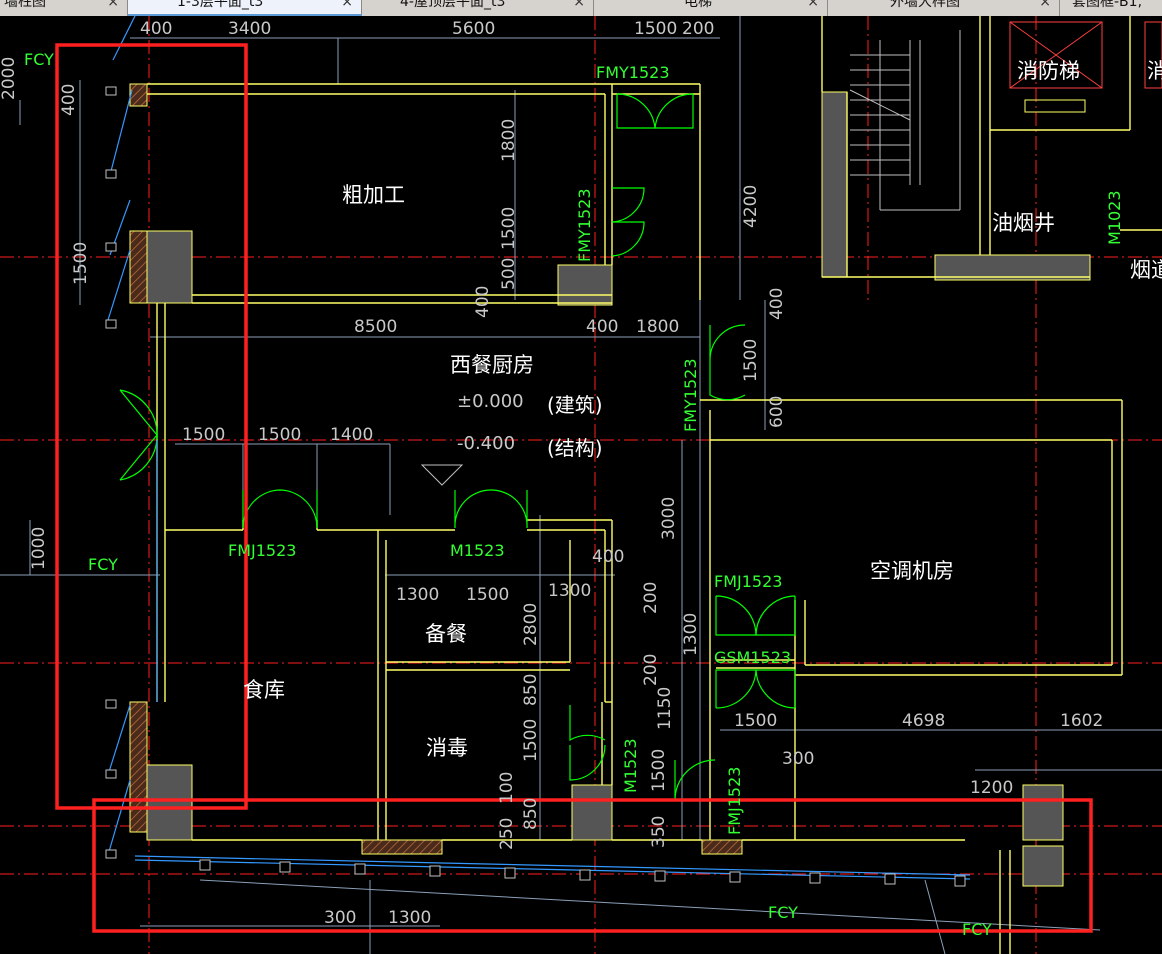 This screenshot has width=1162, height=954. What do you see at coordinates (373, 195) in the screenshot?
I see `room-rough-processing: 粗加工` at bounding box center [373, 195].